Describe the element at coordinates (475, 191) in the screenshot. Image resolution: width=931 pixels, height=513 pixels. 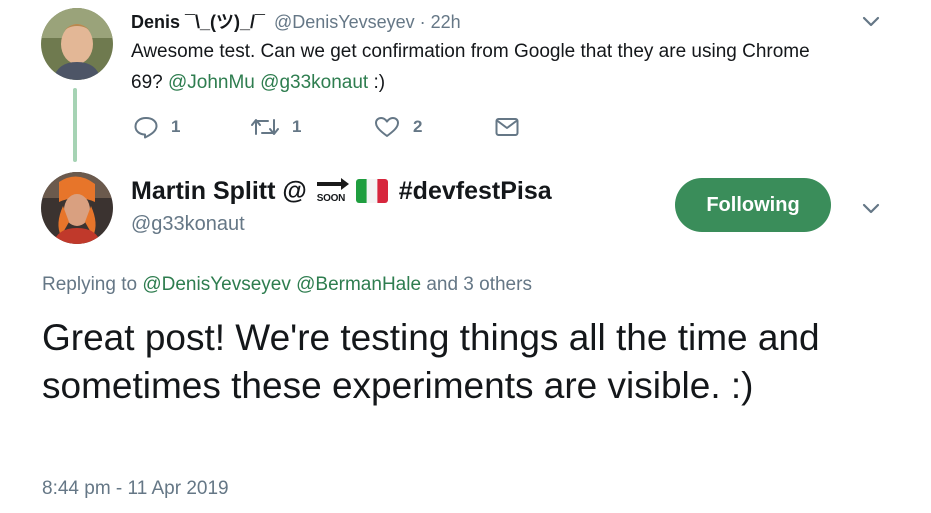
I see `author-hashtag: #devfestPisa` at that location.